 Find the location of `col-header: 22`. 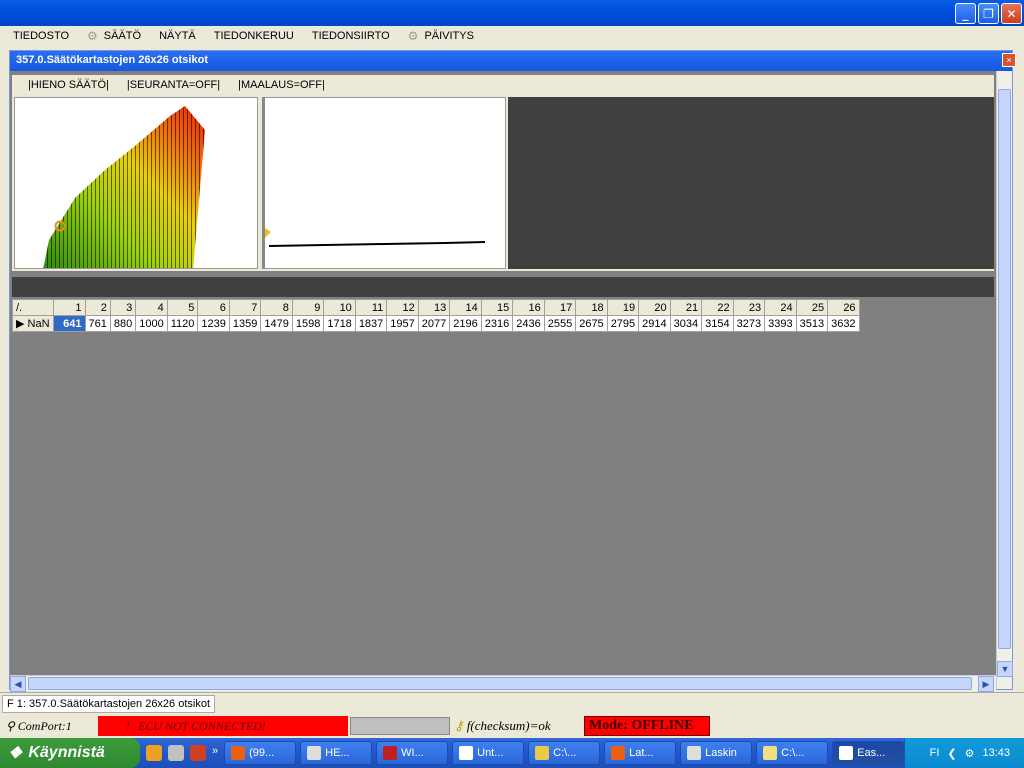

col-header: 22 is located at coordinates (717, 307).